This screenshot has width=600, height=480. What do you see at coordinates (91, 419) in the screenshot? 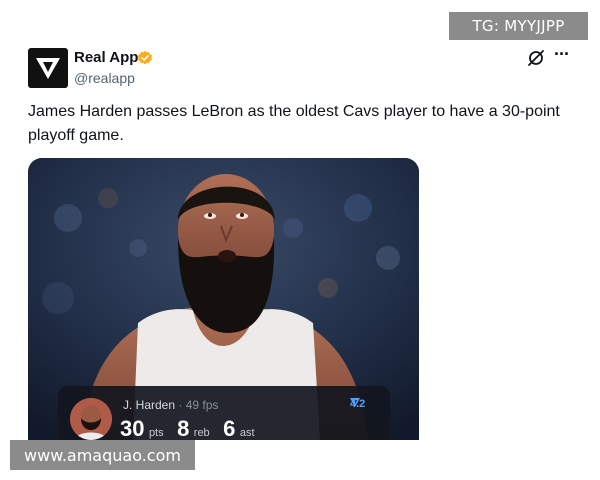
I see `player-avatar` at bounding box center [91, 419].